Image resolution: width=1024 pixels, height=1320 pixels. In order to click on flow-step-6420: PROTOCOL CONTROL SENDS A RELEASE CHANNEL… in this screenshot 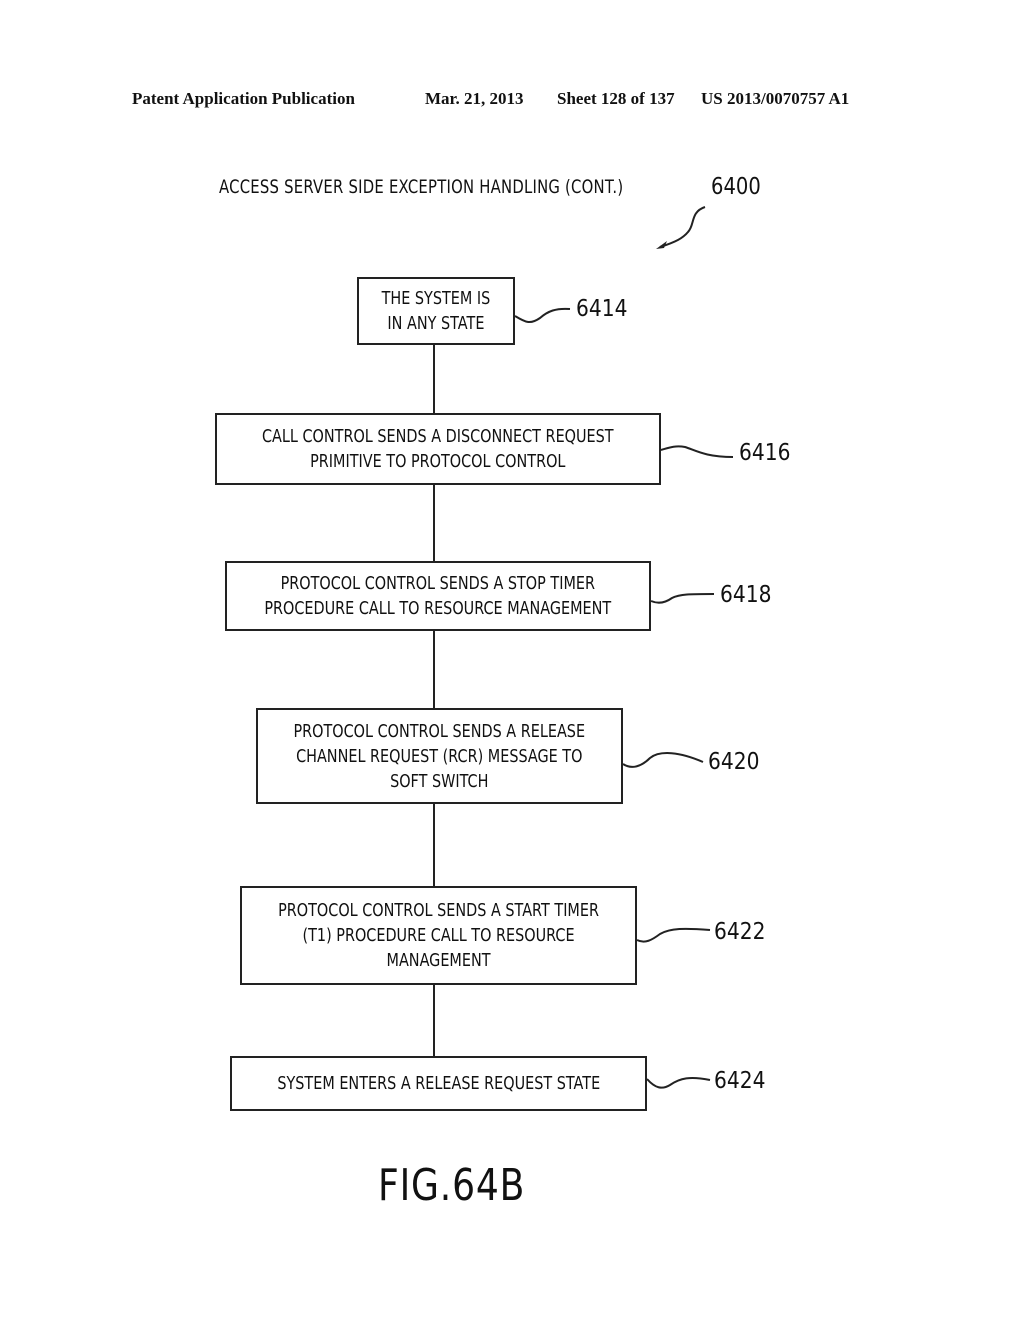, I will do `click(439, 756)`.